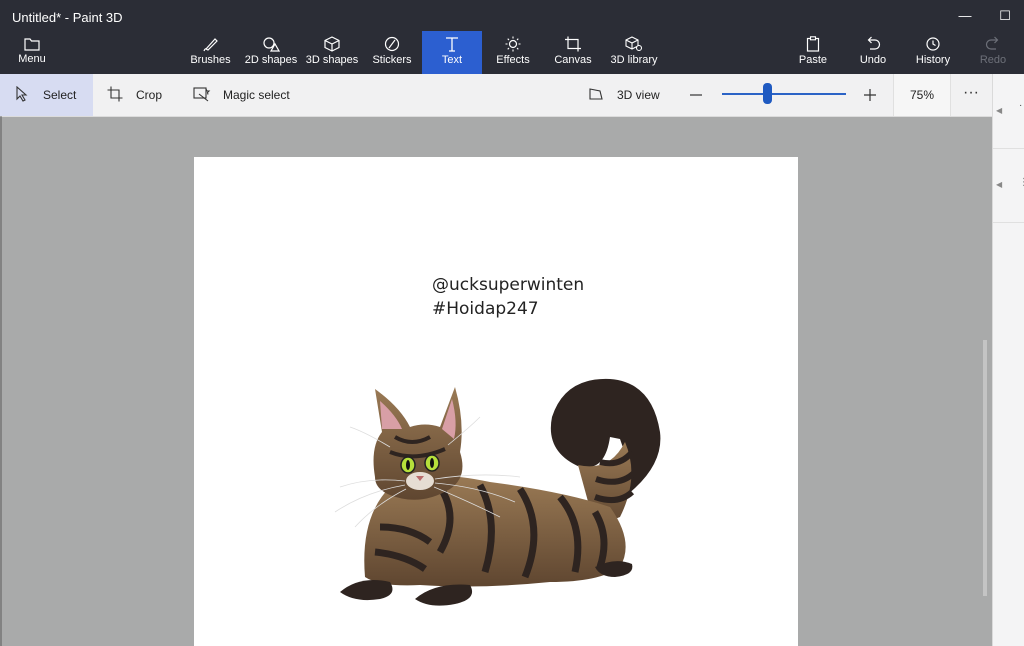 The height and width of the screenshot is (646, 1024). What do you see at coordinates (202, 94) in the screenshot?
I see `magic-select-icon` at bounding box center [202, 94].